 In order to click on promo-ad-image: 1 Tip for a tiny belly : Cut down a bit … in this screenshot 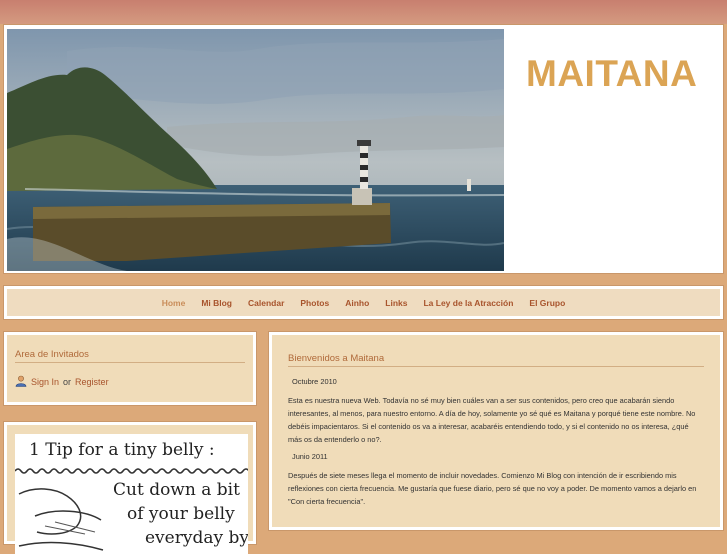, I will do `click(131, 494)`.